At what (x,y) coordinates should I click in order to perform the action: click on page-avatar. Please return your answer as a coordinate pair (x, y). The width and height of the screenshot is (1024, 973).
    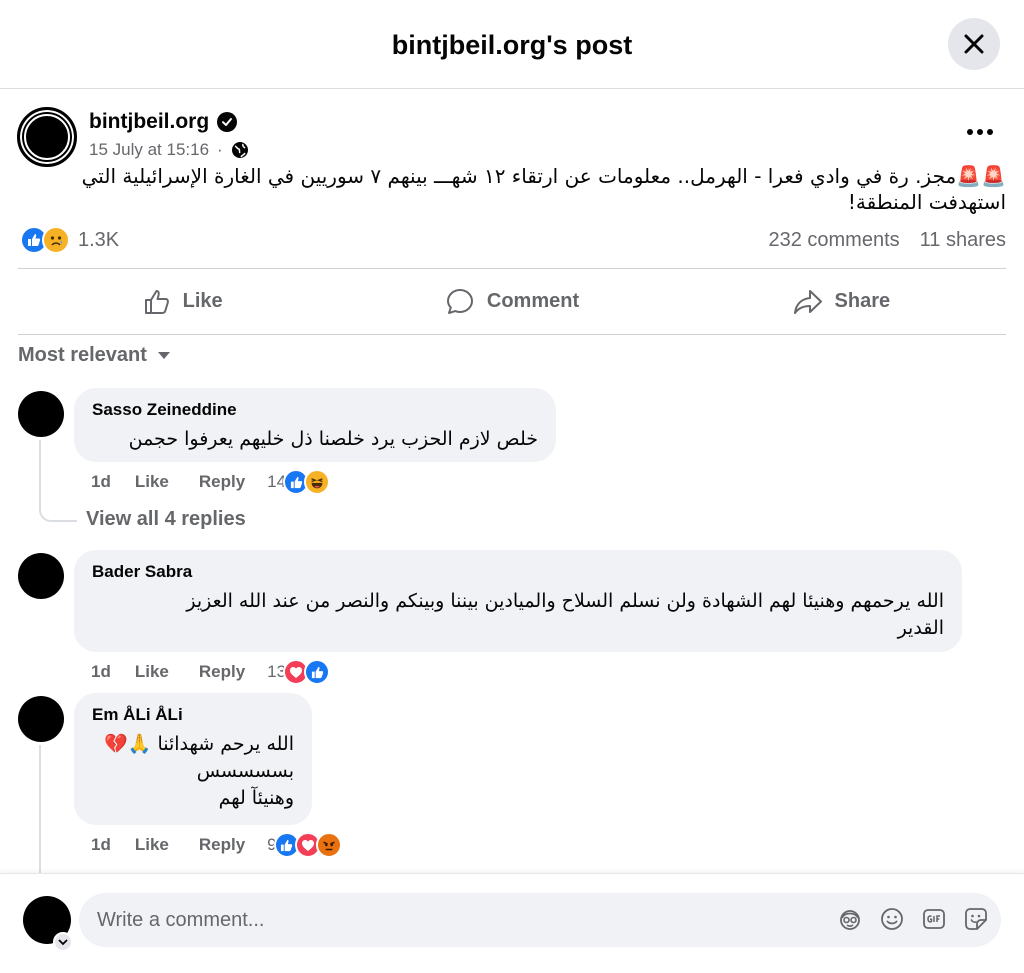
    Looking at the image, I should click on (47, 137).